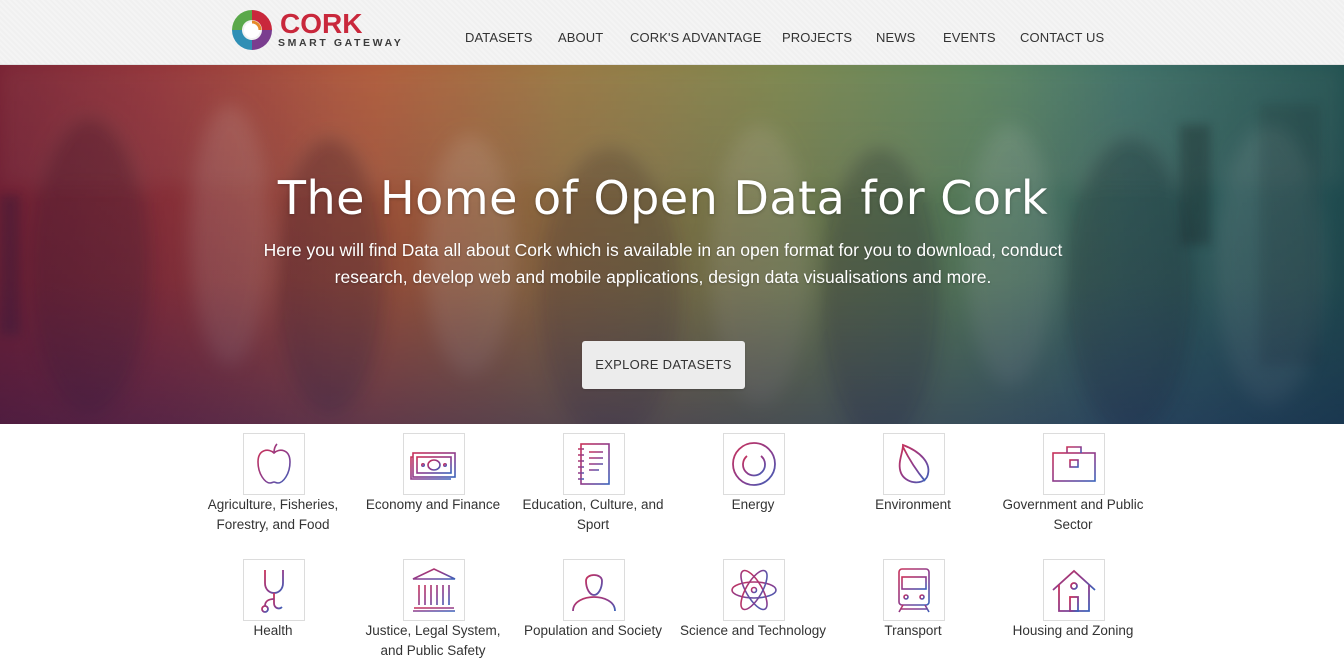 The image size is (1344, 660). What do you see at coordinates (593, 630) in the screenshot?
I see `category-label: Population and Society` at bounding box center [593, 630].